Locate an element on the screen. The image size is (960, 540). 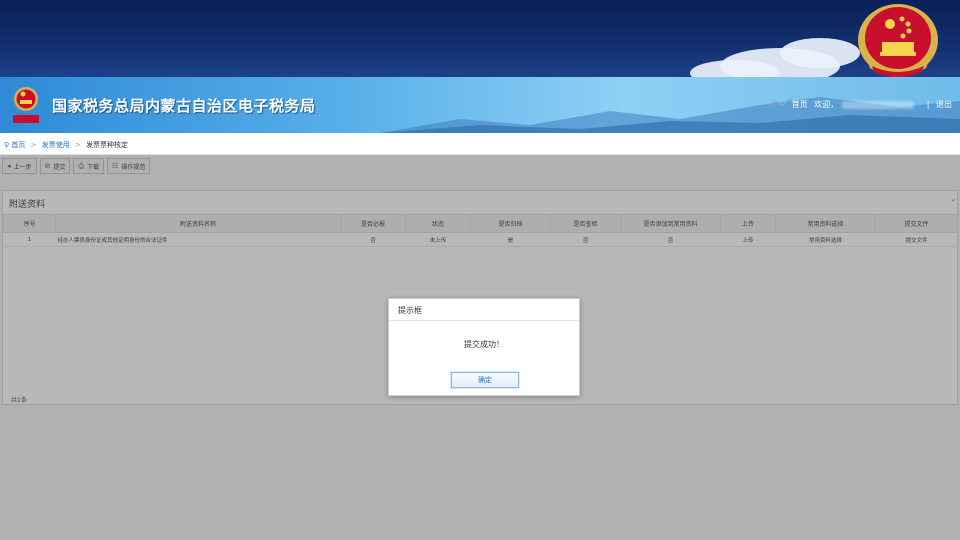
dialog-message: 提交成功！ is located at coordinates (484, 344).